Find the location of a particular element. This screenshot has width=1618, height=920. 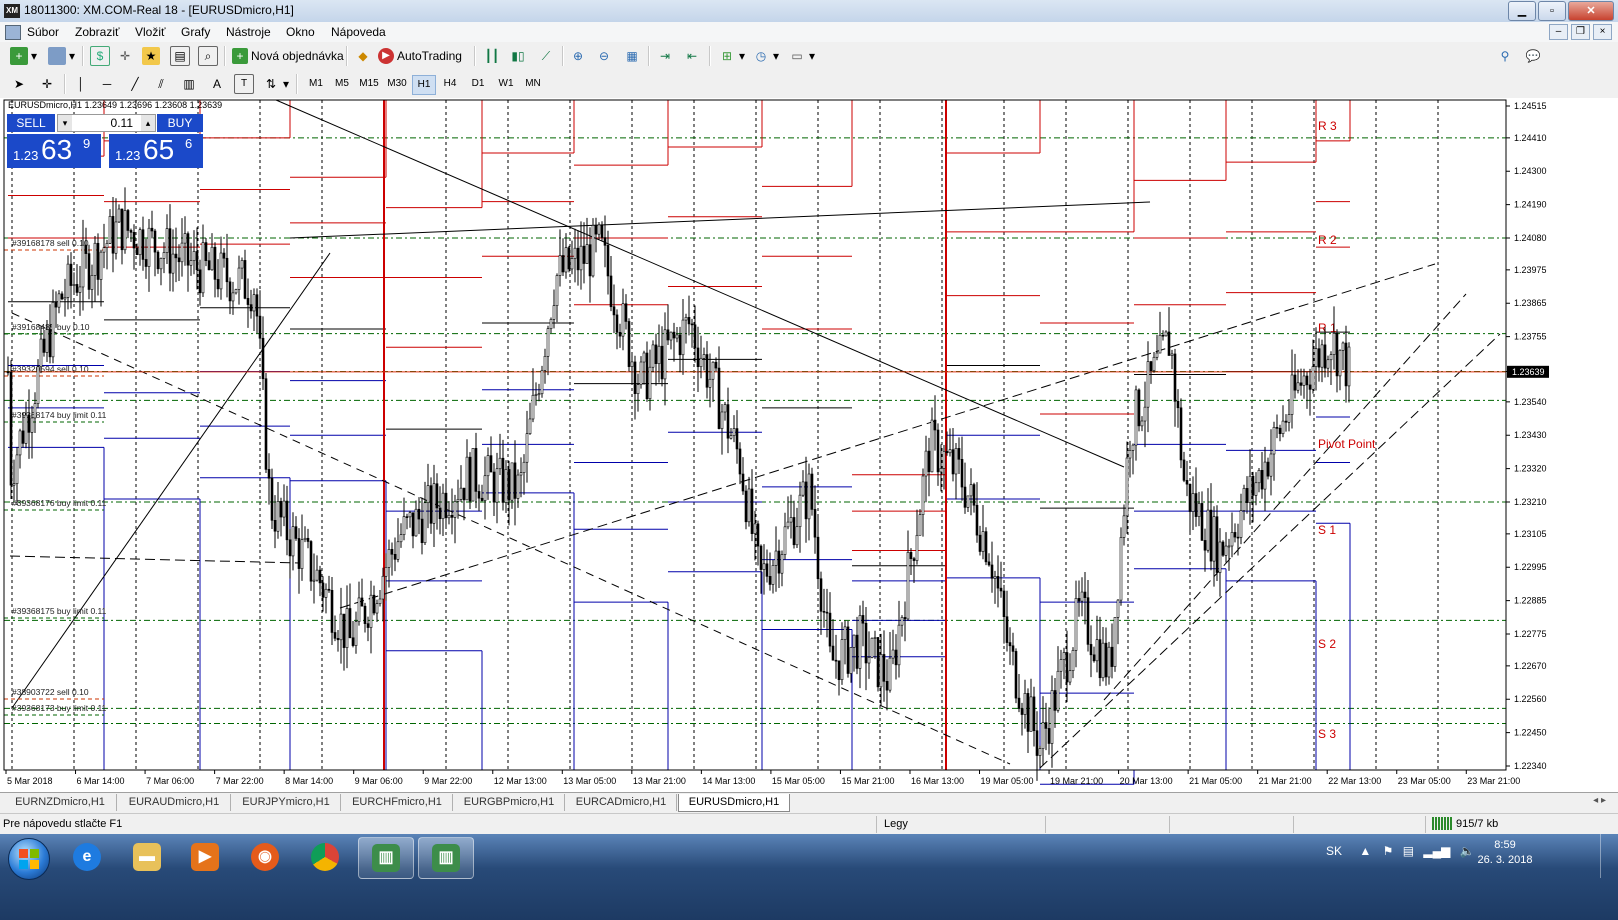

new-chart-button: + ▾ is located at coordinates (23, 56).